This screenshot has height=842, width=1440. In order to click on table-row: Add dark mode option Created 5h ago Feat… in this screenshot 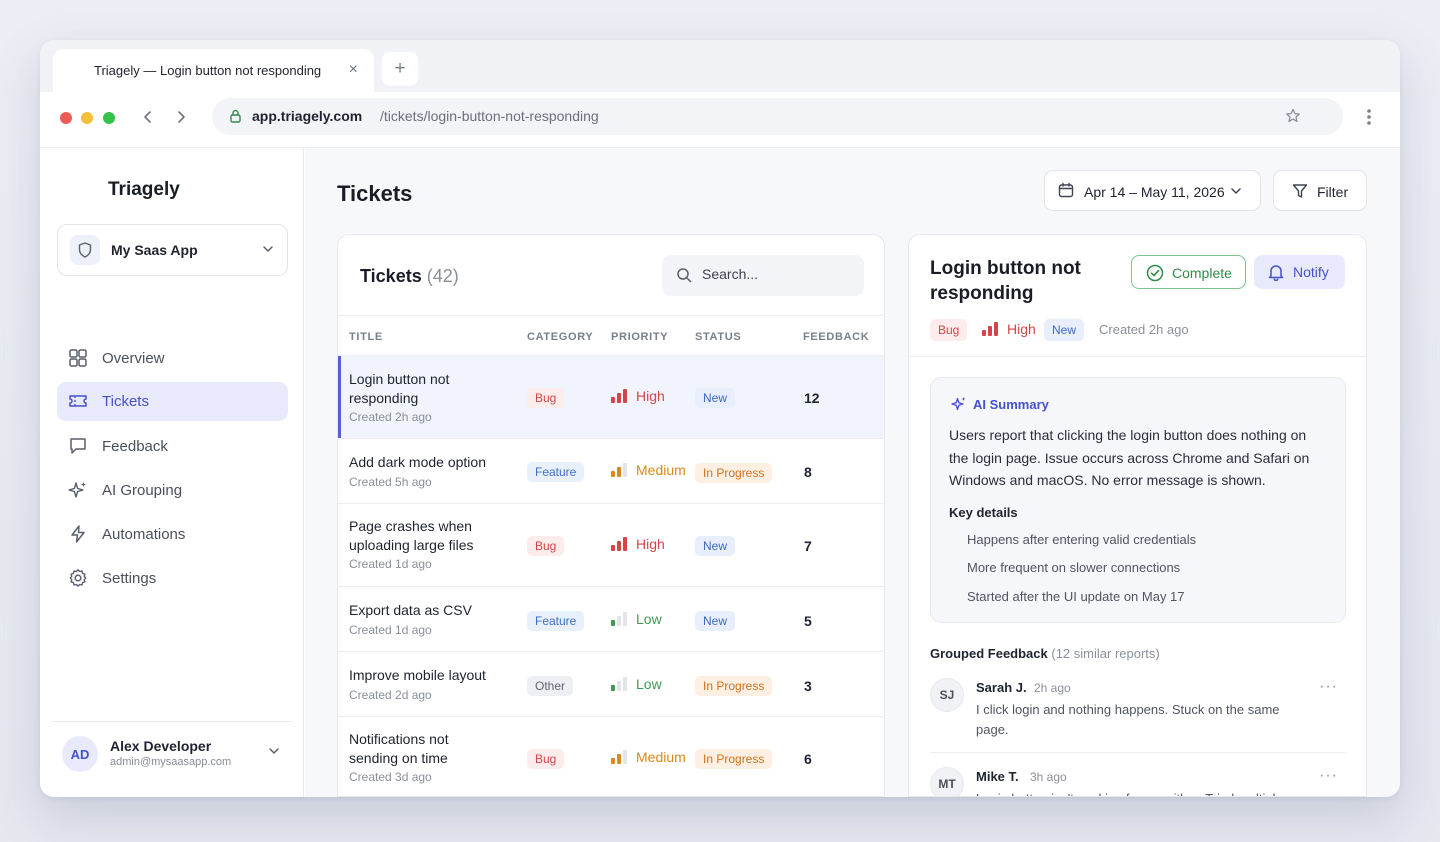, I will do `click(611, 471)`.